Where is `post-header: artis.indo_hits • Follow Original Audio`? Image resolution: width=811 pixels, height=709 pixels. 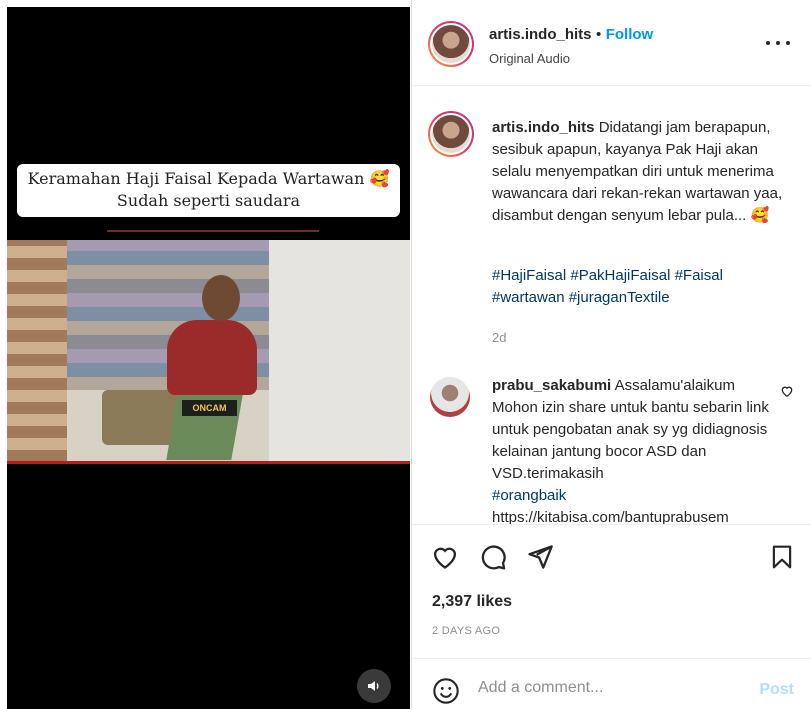
post-header: artis.indo_hits • Follow Original Audio is located at coordinates (611, 43).